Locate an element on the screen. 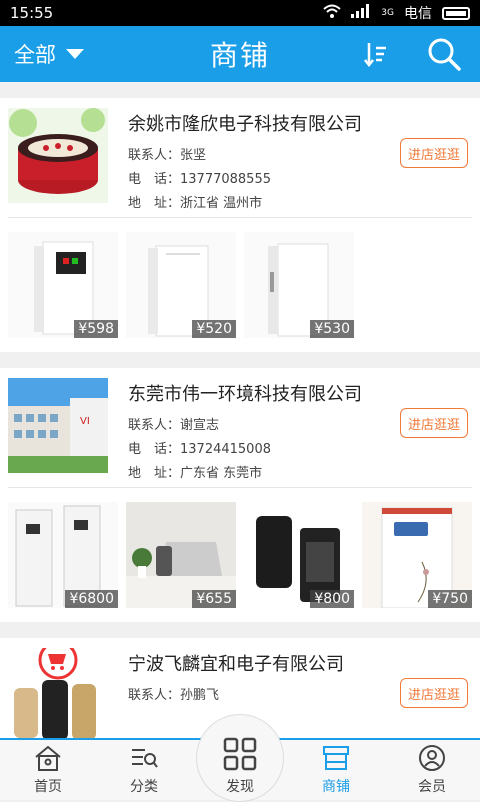 This screenshot has width=480, height=802. product-thumb: ¥655 is located at coordinates (181, 555).